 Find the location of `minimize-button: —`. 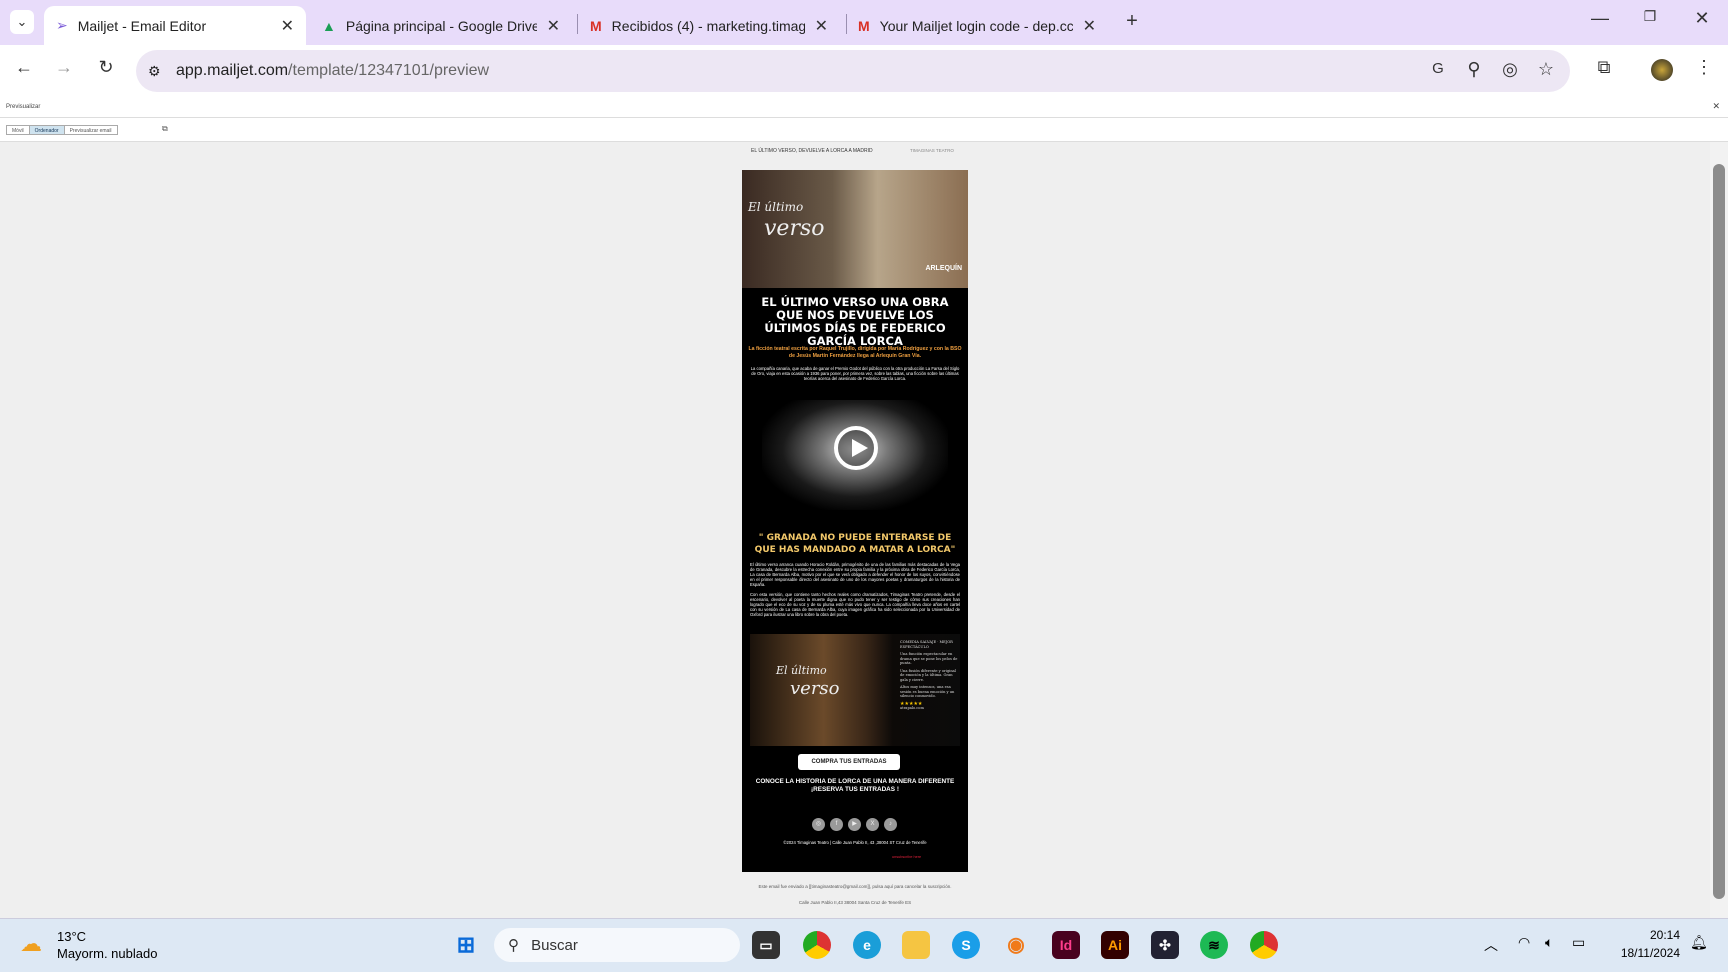

minimize-button: — is located at coordinates (1600, 18).